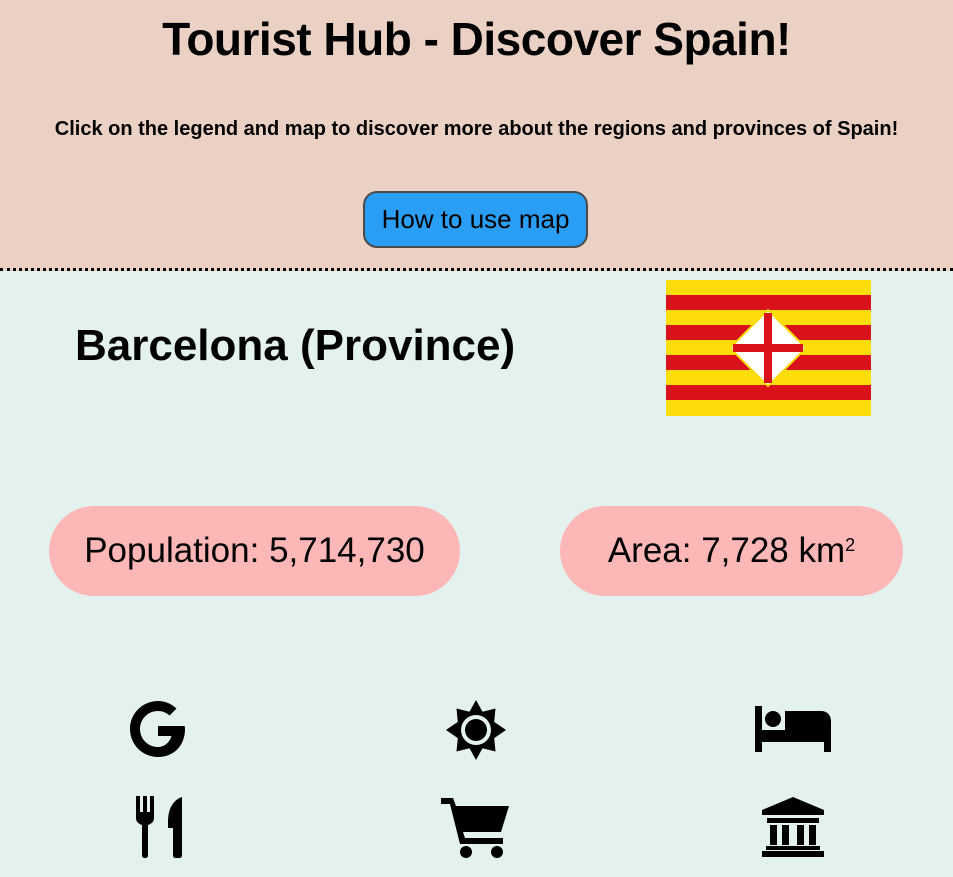 The image size is (953, 877). What do you see at coordinates (793, 827) in the screenshot?
I see `museum-landmark-icon` at bounding box center [793, 827].